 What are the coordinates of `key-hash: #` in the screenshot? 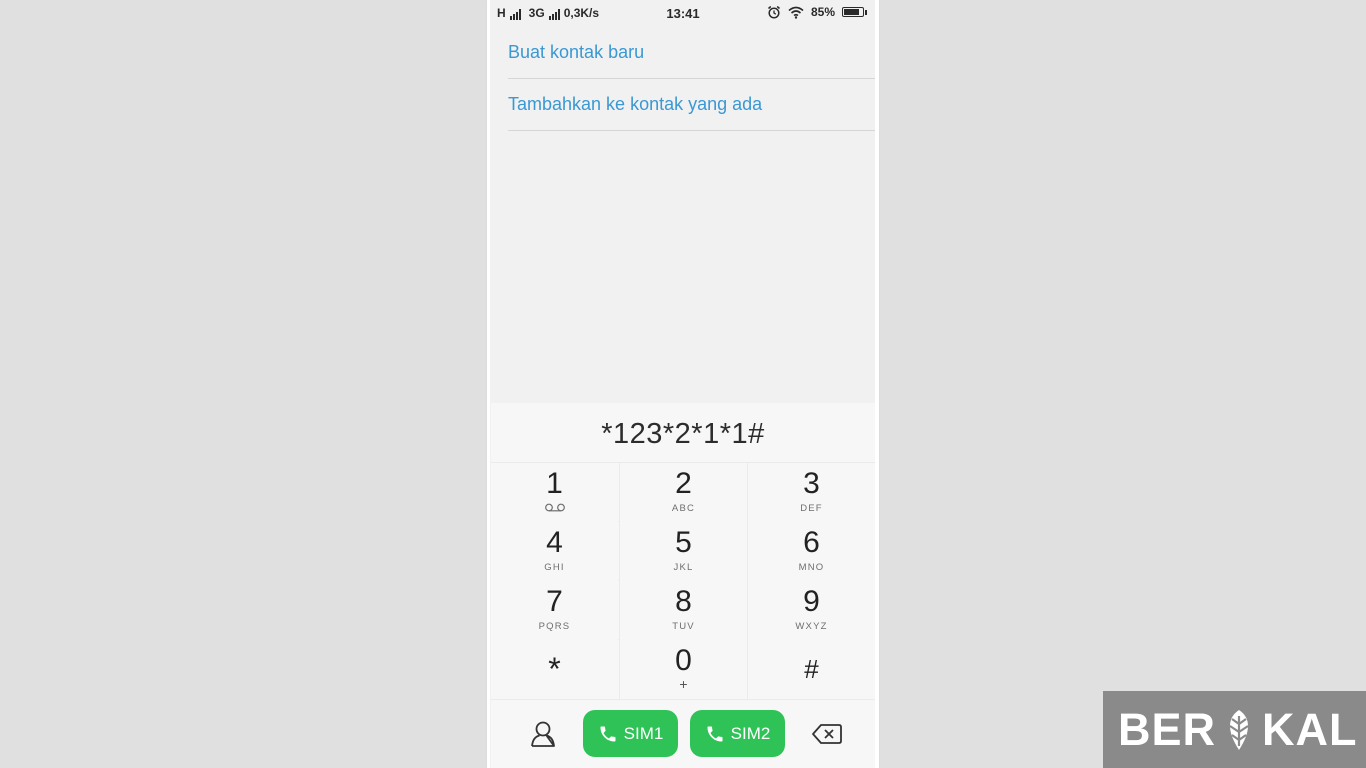 It's located at (811, 669).